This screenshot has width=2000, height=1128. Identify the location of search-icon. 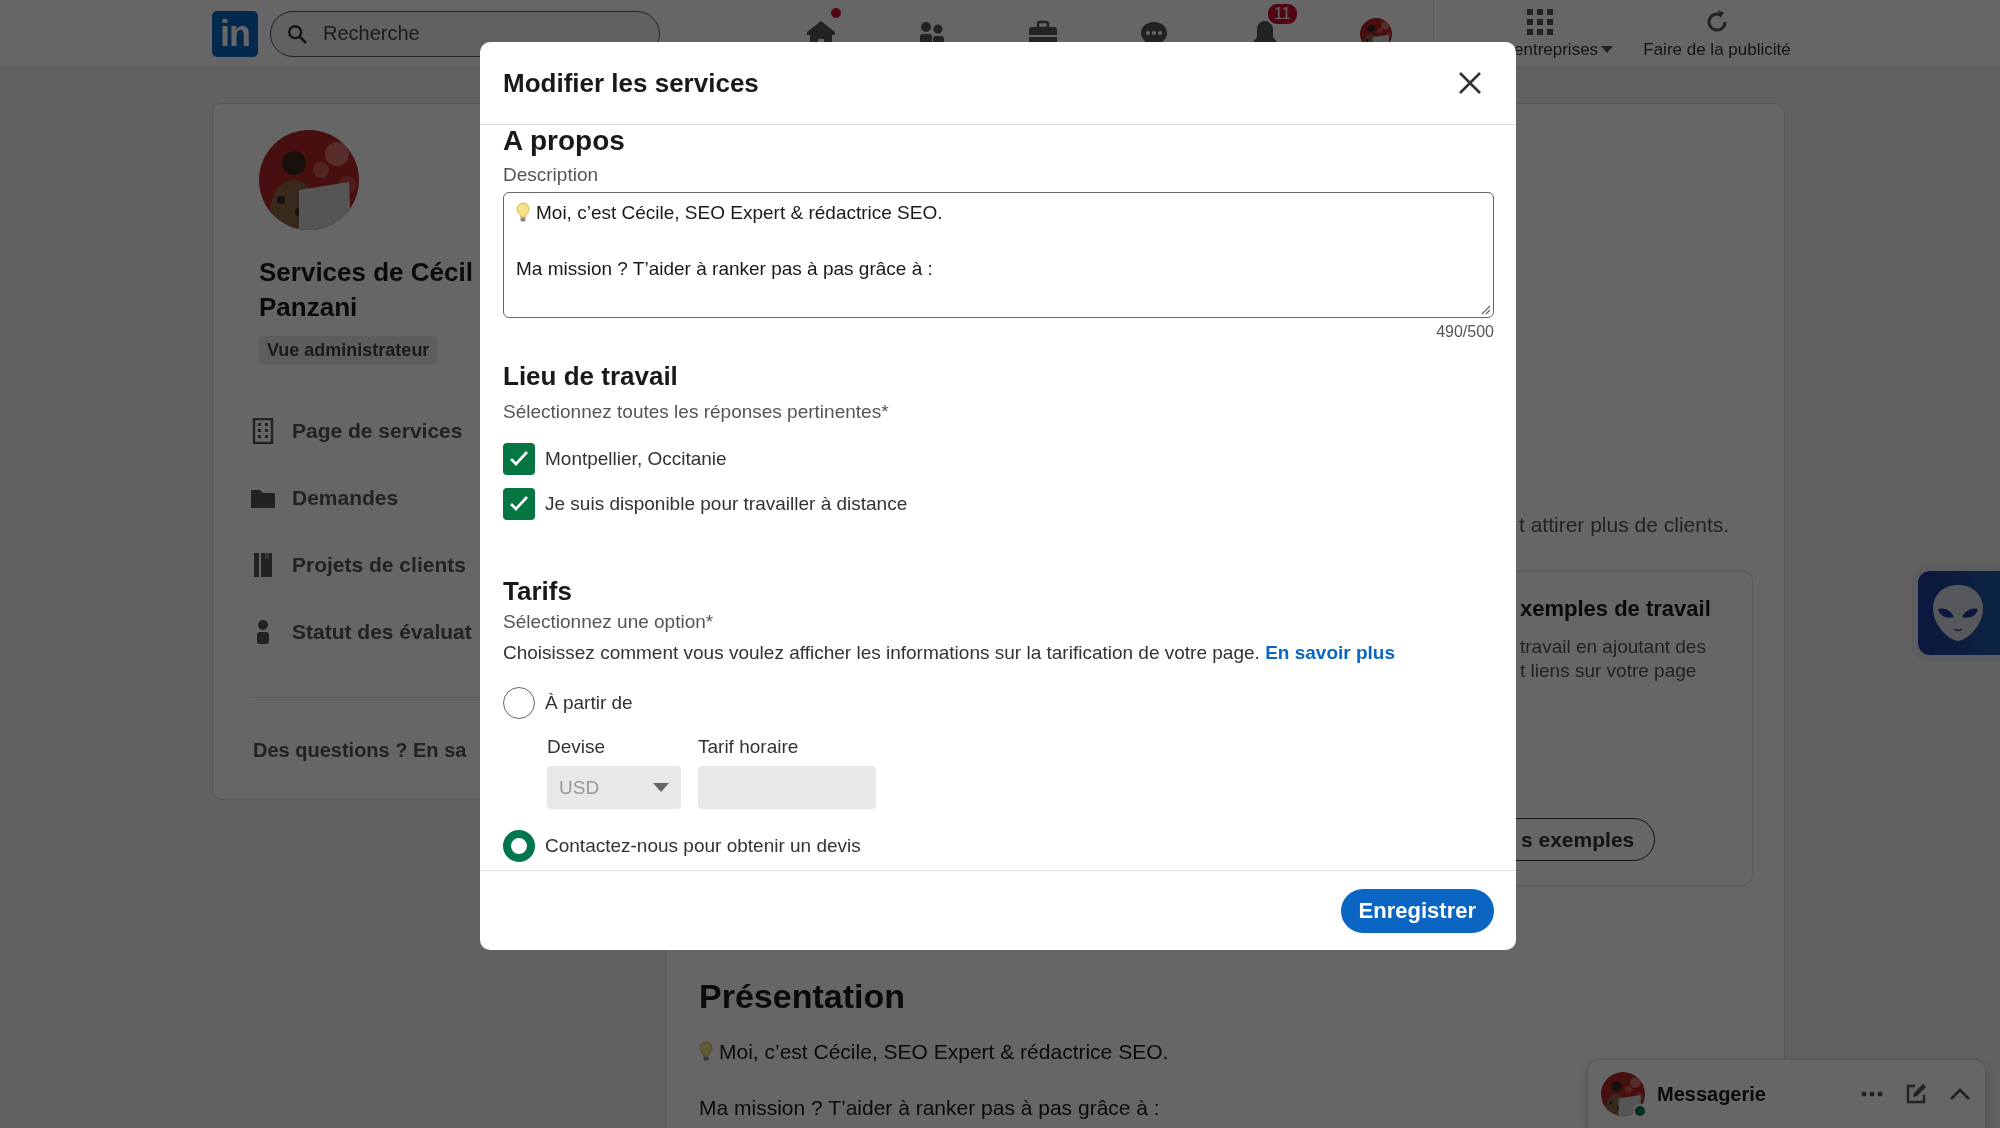
(297, 33).